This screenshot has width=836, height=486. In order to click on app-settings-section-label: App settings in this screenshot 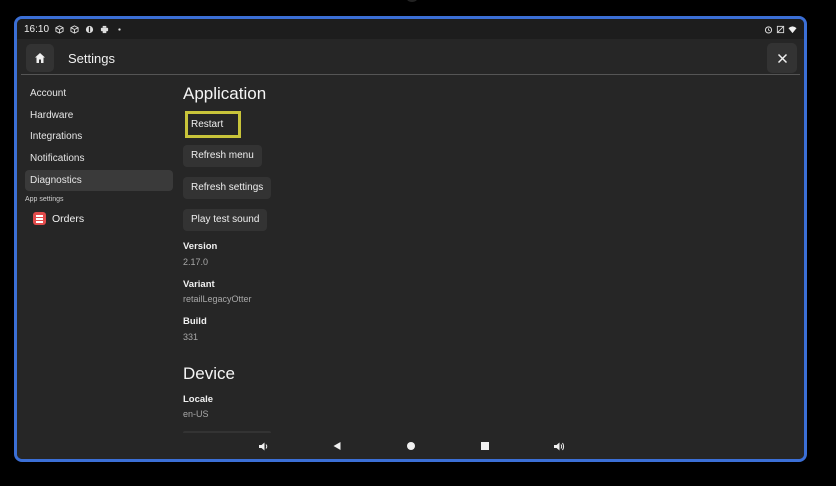, I will do `click(44, 200)`.